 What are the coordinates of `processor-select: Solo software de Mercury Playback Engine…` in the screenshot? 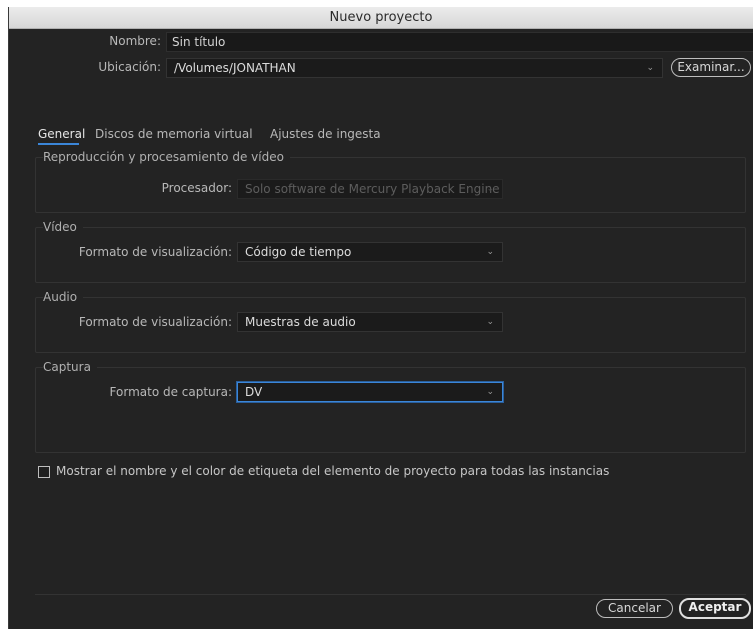 It's located at (370, 189).